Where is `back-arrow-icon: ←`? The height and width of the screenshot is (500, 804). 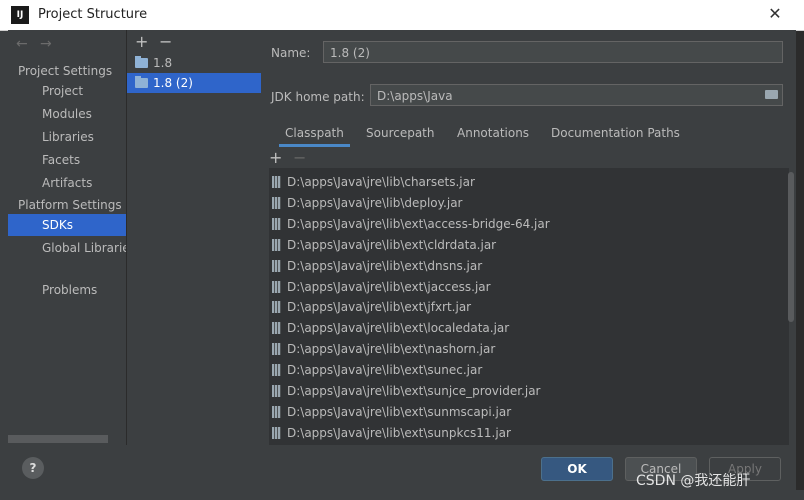 back-arrow-icon: ← is located at coordinates (22, 44).